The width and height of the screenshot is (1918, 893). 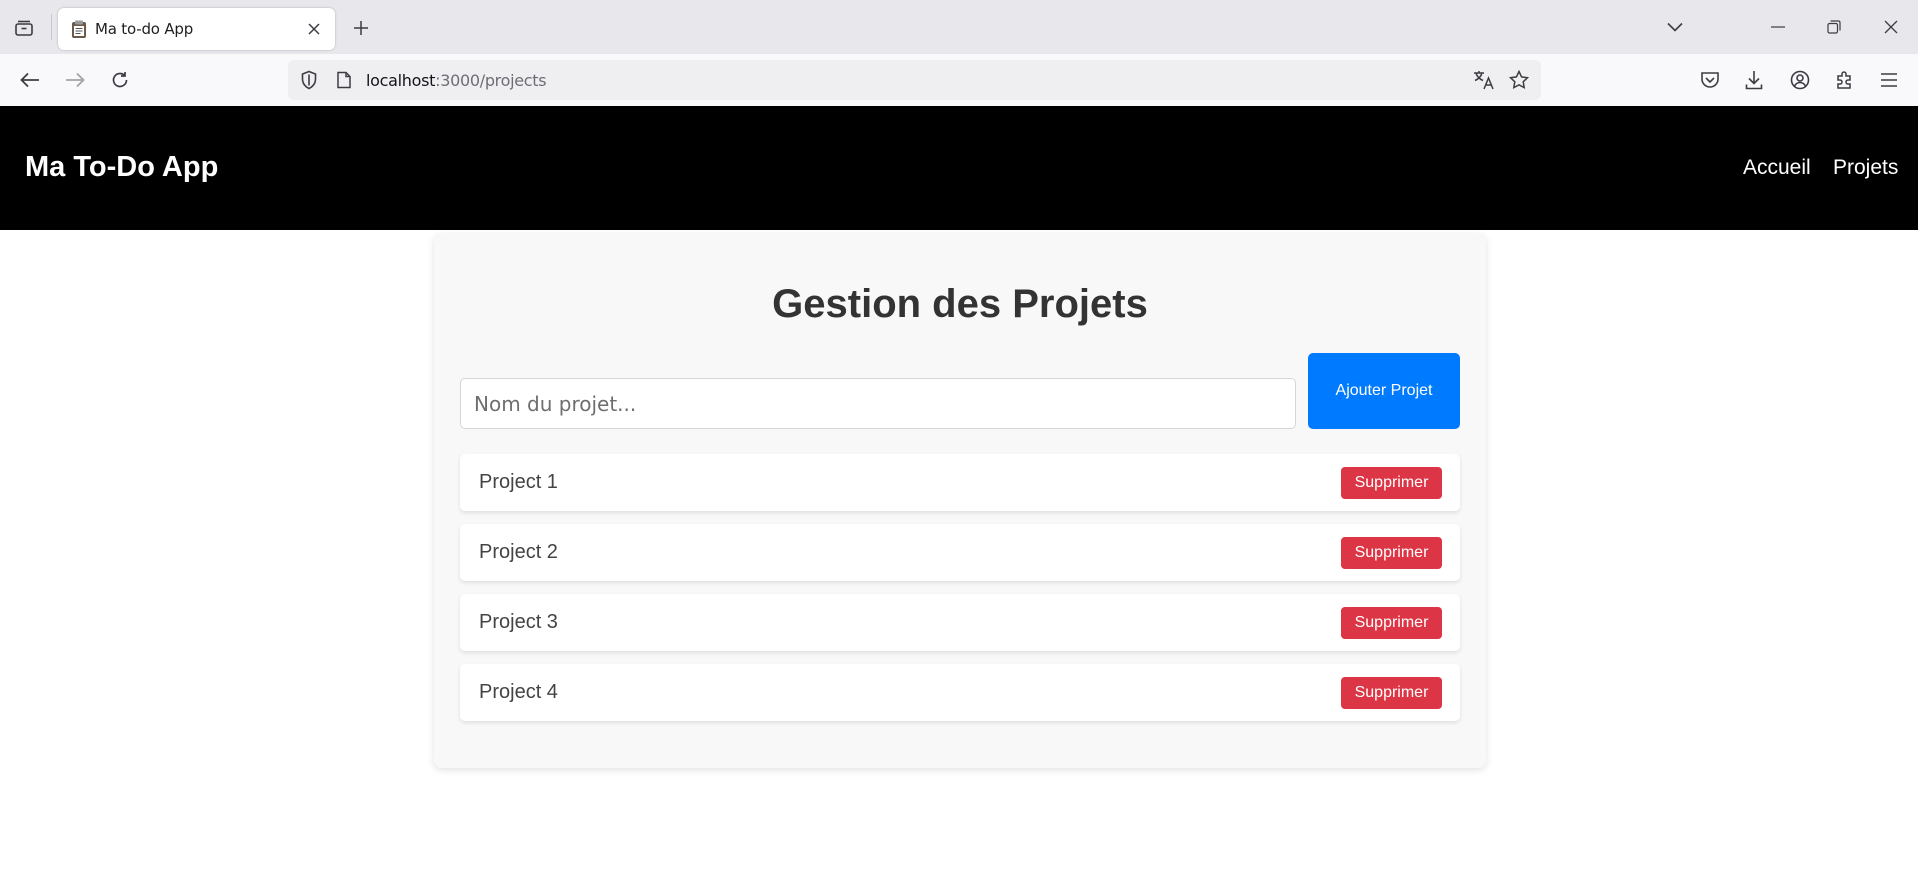 I want to click on project-name: Project 1, so click(x=518, y=482).